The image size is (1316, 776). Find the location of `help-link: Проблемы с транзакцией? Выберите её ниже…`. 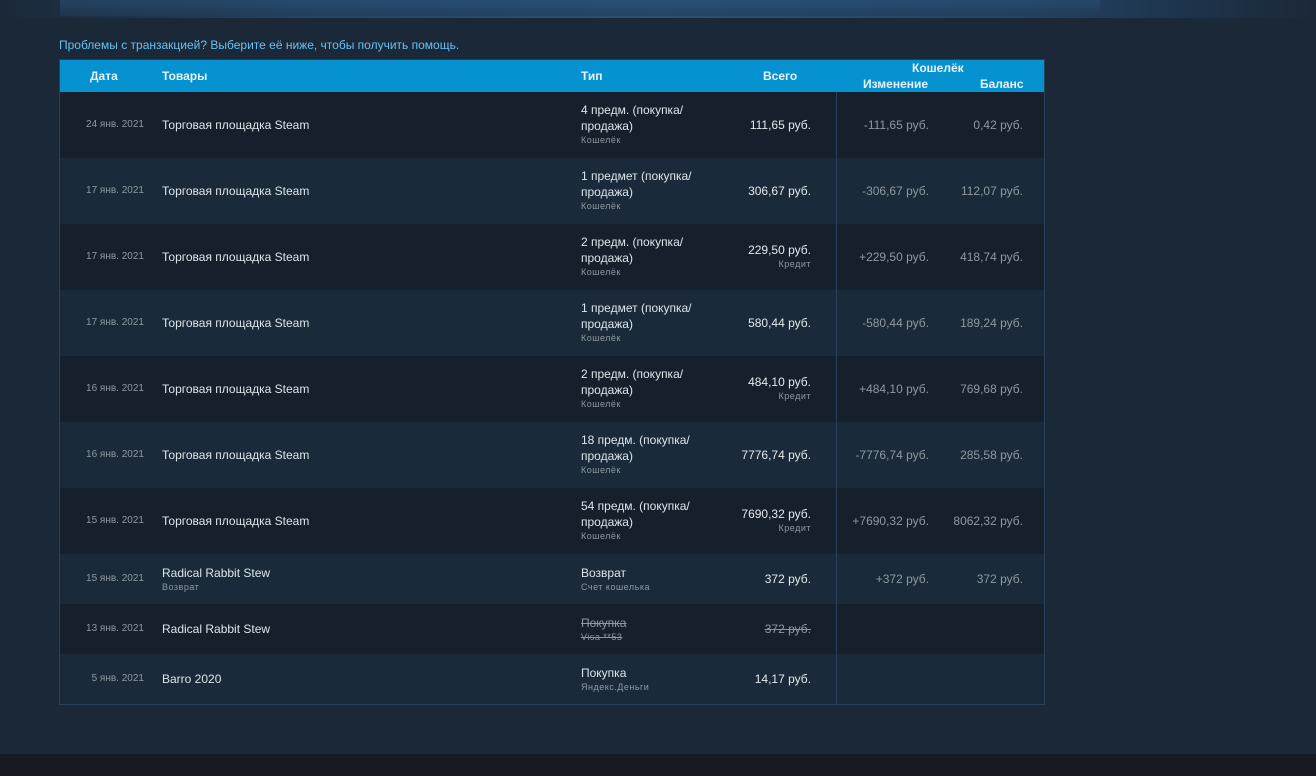

help-link: Проблемы с транзакцией? Выберите её ниже… is located at coordinates (259, 45).